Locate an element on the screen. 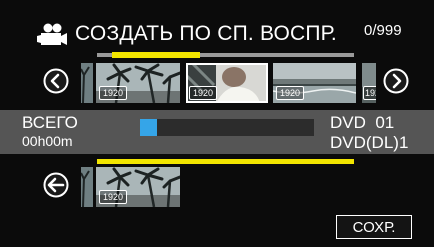  disc-capacity-bar is located at coordinates (227, 127).